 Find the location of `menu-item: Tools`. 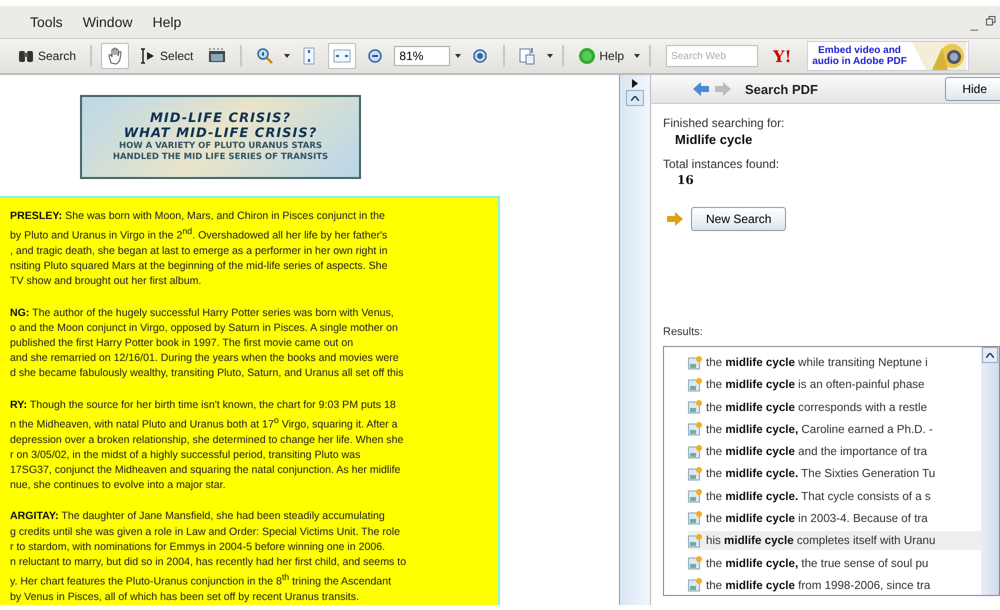

menu-item: Tools is located at coordinates (46, 22).